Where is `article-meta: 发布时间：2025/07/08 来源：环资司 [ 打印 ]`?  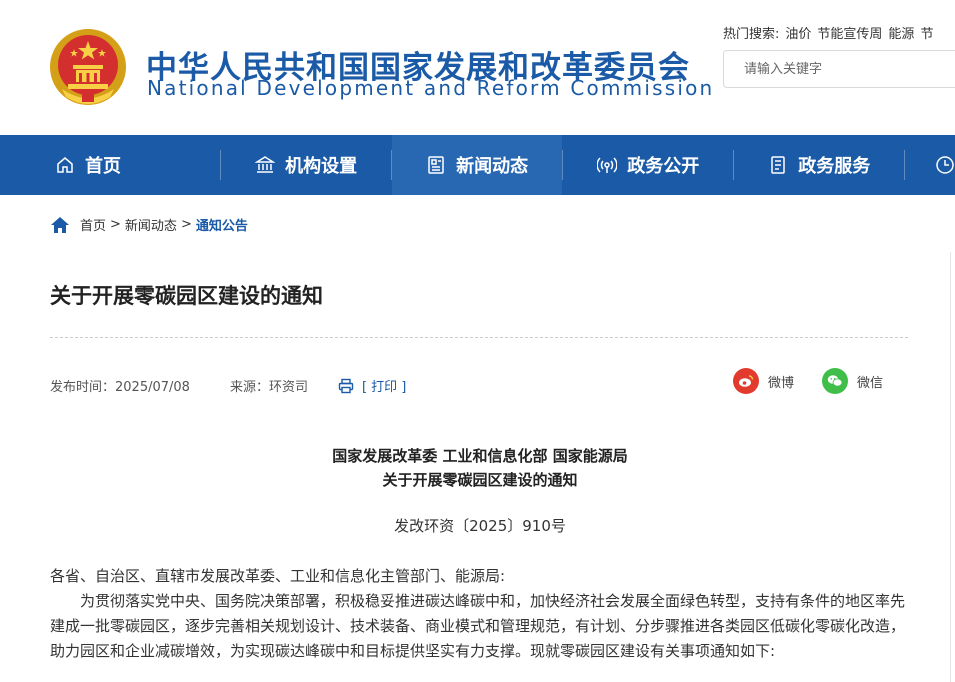 article-meta: 发布时间：2025/07/08 来源：环资司 [ 打印 ] is located at coordinates (228, 385).